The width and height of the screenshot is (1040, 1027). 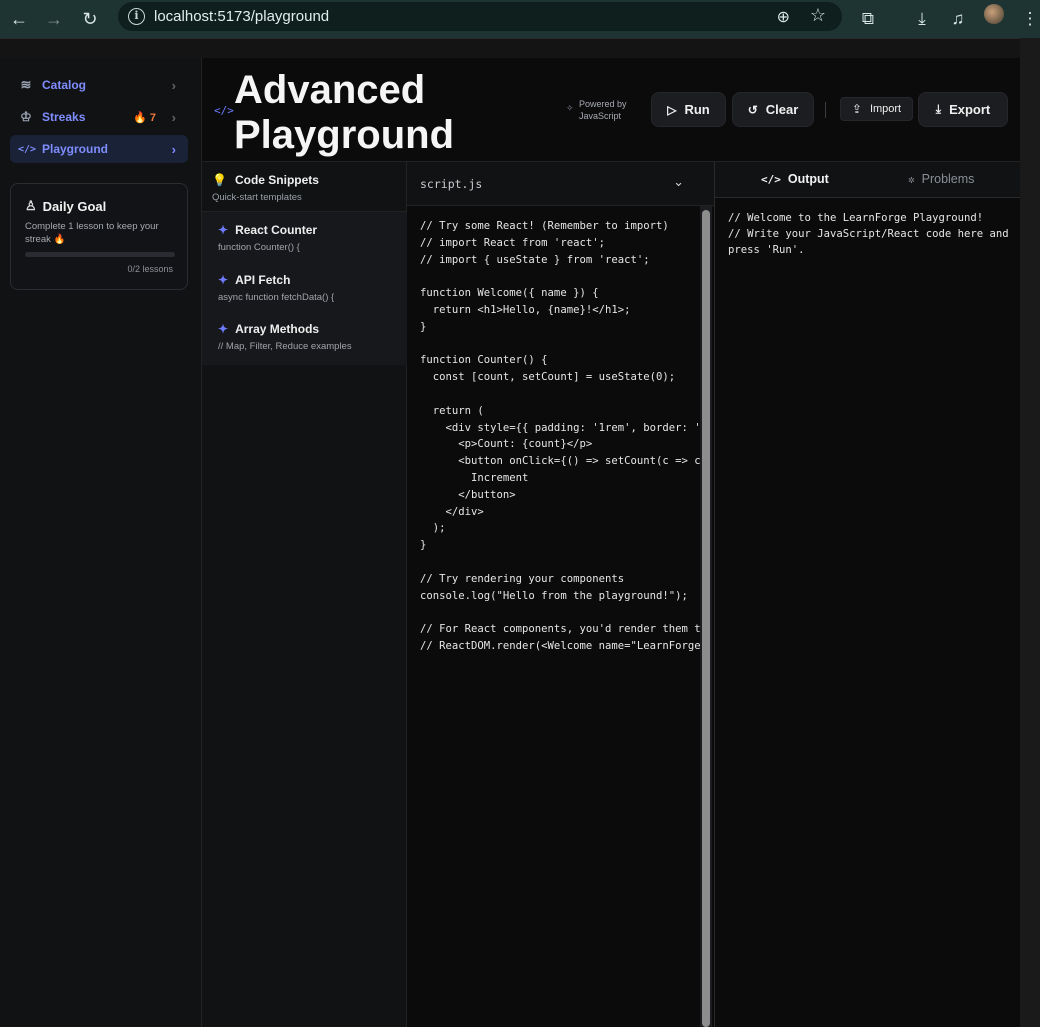 I want to click on download-icon: ⤓, so click(x=938, y=109).